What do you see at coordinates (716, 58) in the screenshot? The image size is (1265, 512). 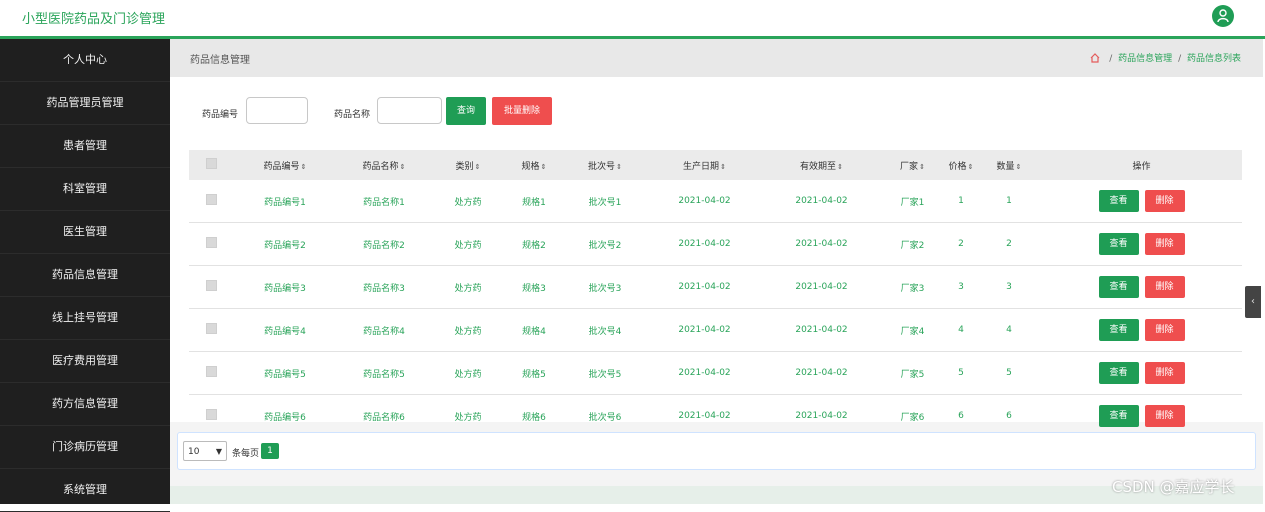 I see `title-bar: 药品信息管理 / 药品信息管理 / 药品信息列表` at bounding box center [716, 58].